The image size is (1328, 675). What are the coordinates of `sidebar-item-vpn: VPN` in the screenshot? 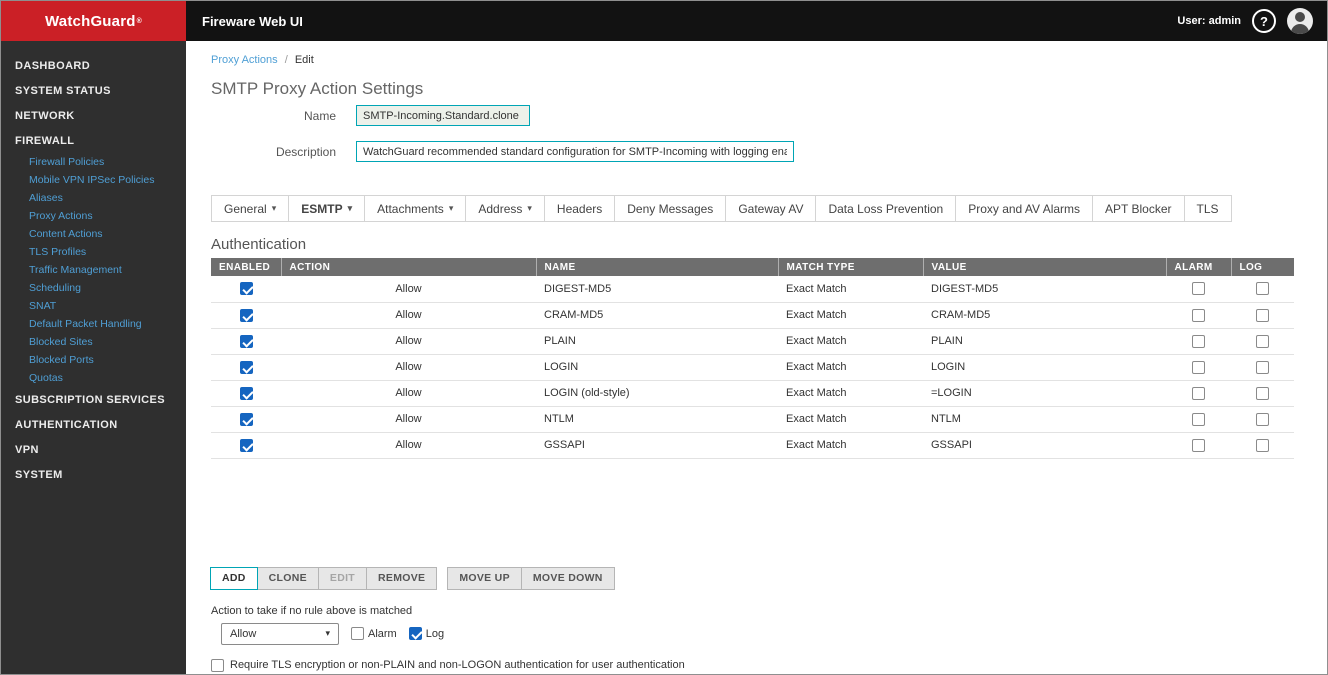 It's located at (93, 449).